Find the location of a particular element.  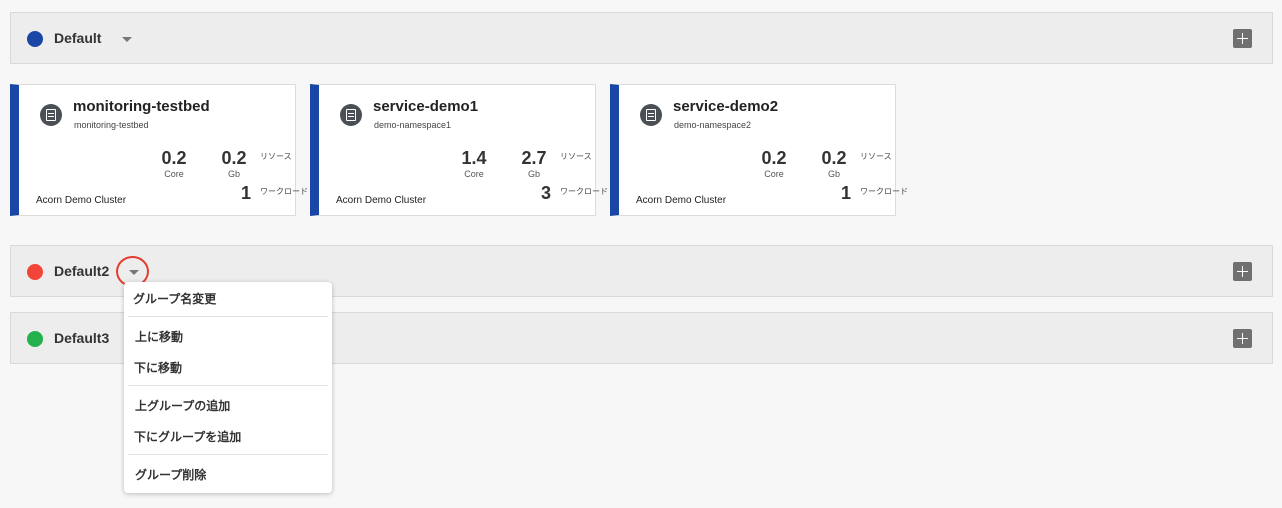

card-namespace: demo-namespace2 is located at coordinates (713, 125).